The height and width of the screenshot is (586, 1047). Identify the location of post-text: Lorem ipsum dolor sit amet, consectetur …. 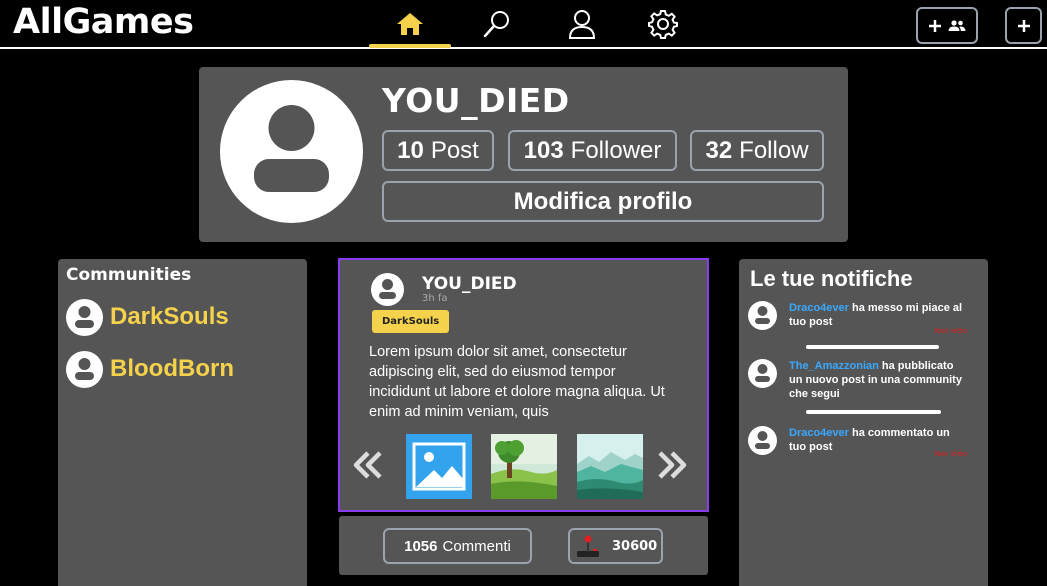
(517, 382).